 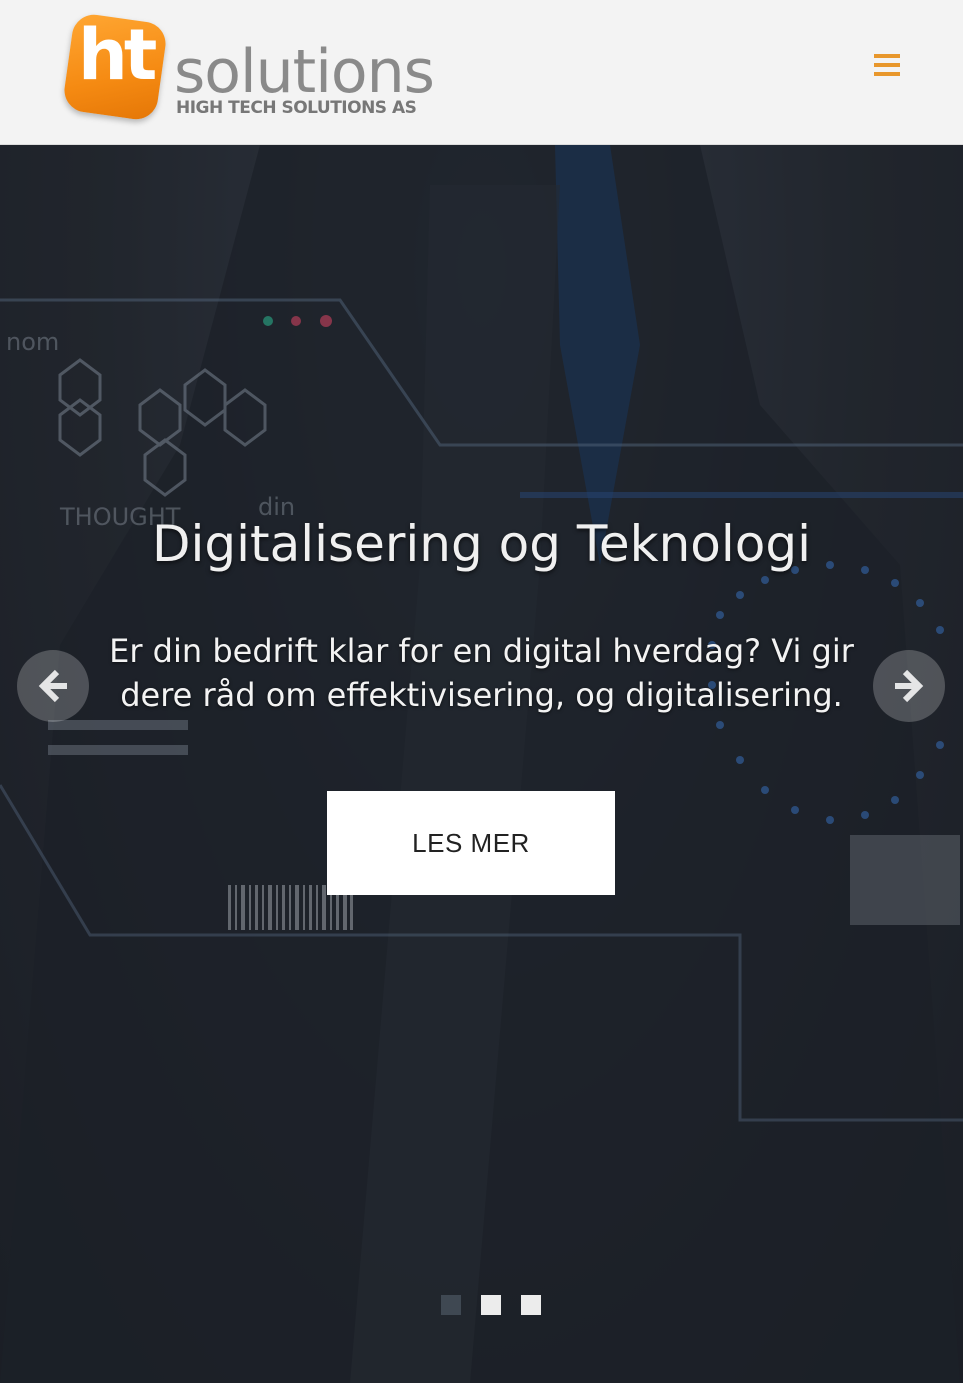 I want to click on arrow-right-icon, so click(x=909, y=686).